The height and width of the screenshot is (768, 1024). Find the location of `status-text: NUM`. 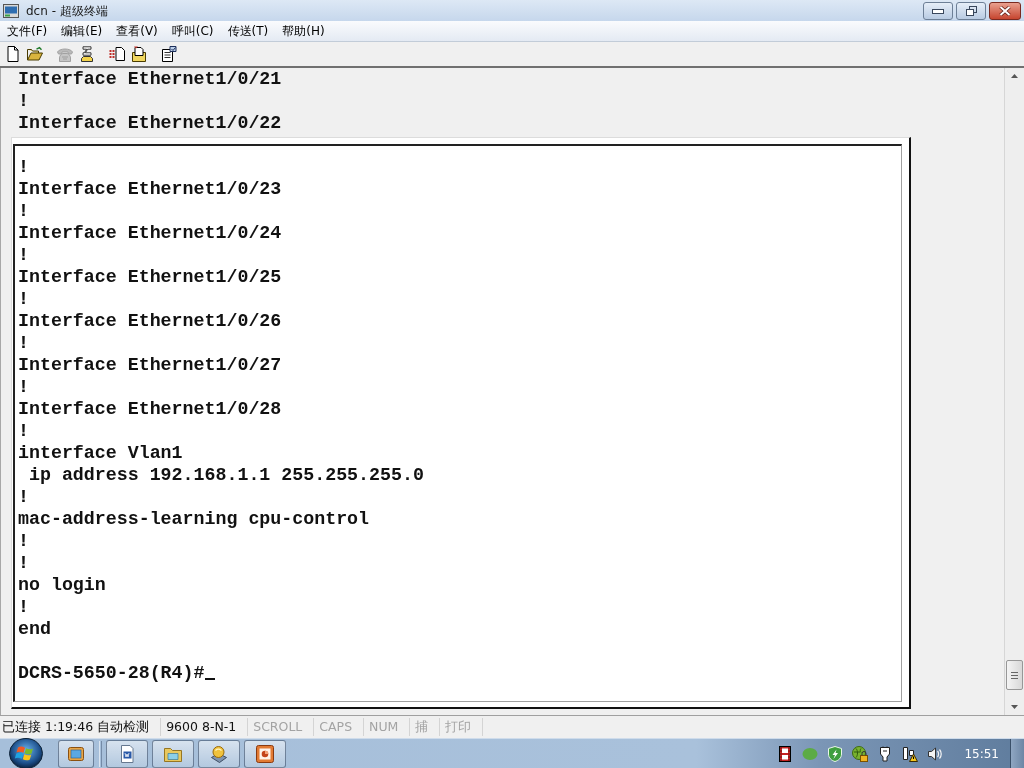

status-text: NUM is located at coordinates (384, 726).